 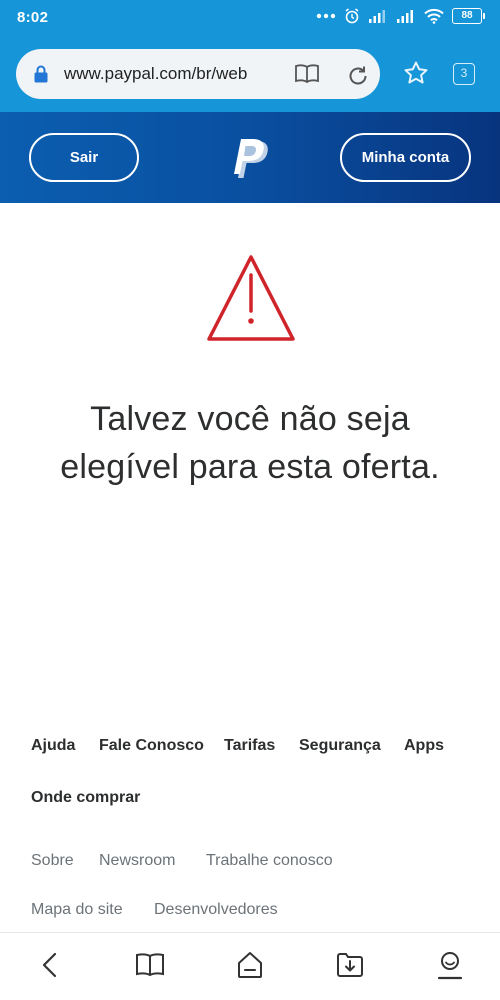 I want to click on reader-mode-icon, so click(x=307, y=76).